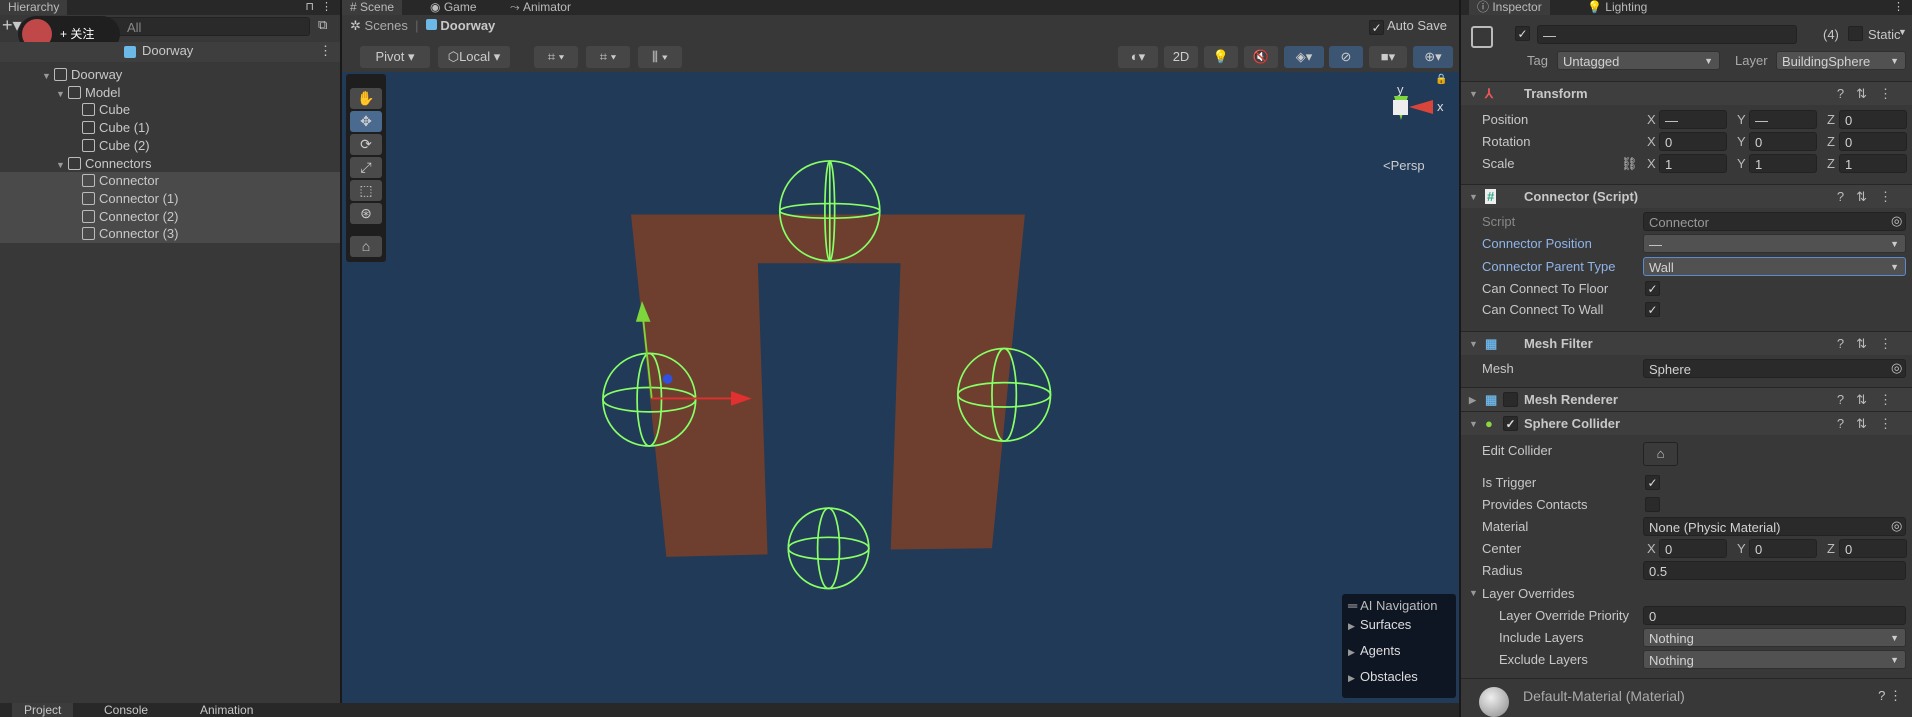 The height and width of the screenshot is (717, 1912). Describe the element at coordinates (1693, 163) in the screenshot. I see `scale-x-input: 1` at that location.